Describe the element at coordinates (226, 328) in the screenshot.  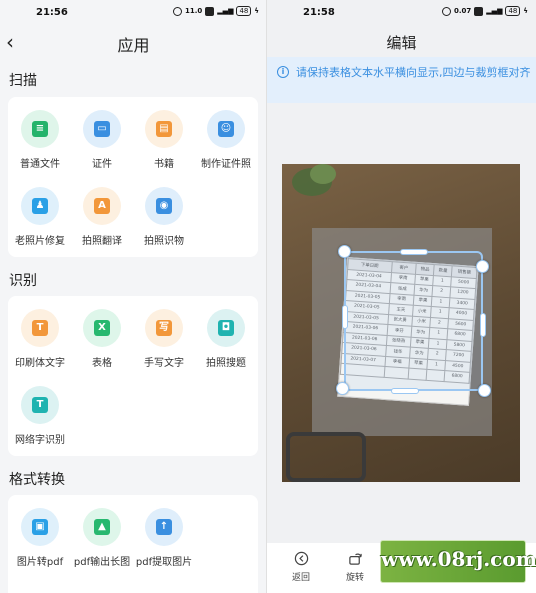
I see `camera-search-icon: ◘` at that location.